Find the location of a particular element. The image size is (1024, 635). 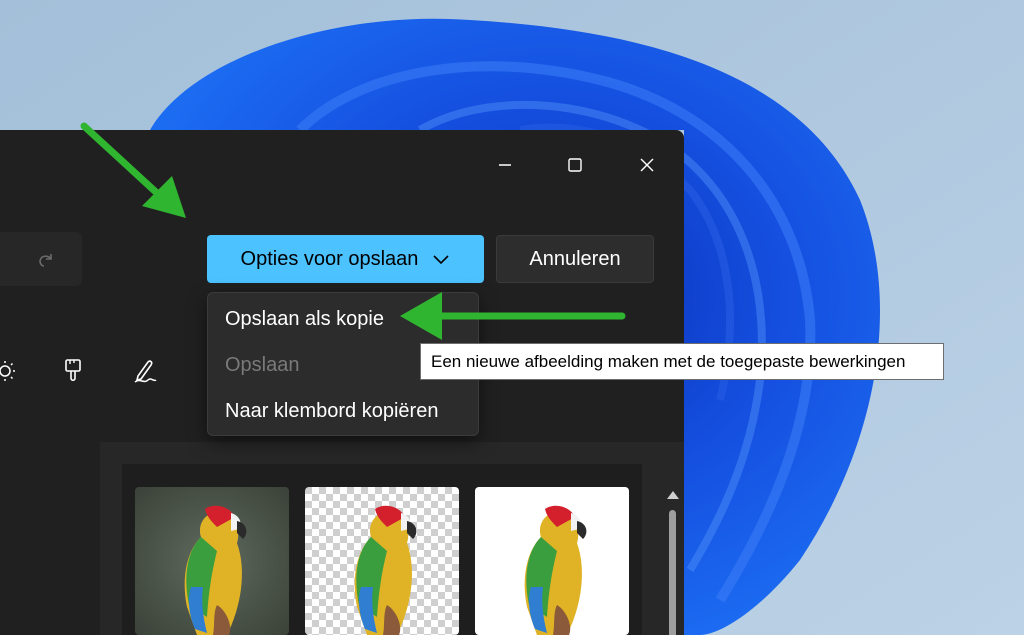

menu-item-save-copy-label: Opslaan als kopie is located at coordinates (304, 318).